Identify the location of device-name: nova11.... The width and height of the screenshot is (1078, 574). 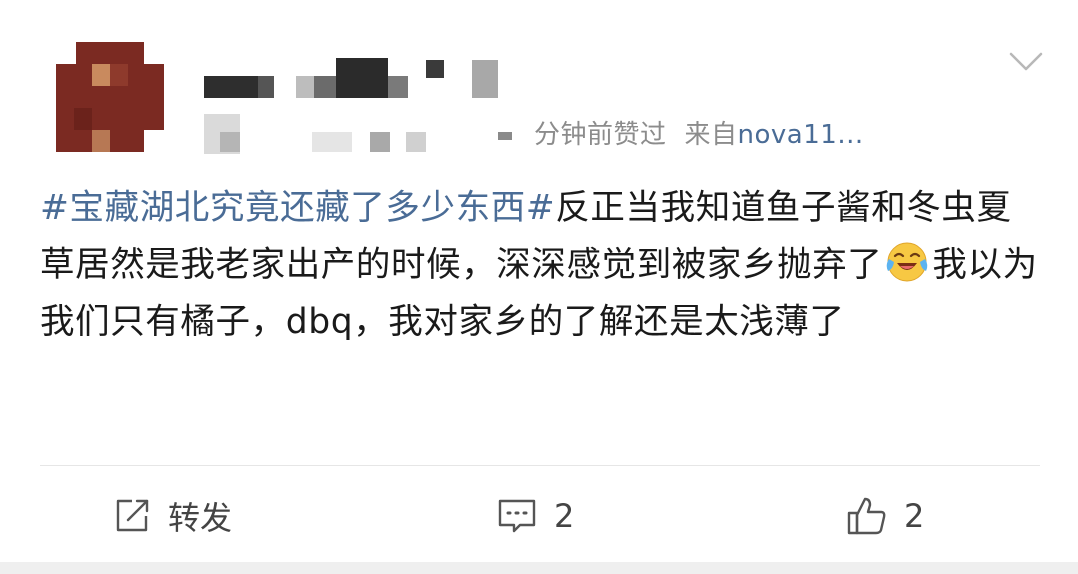
(801, 135).